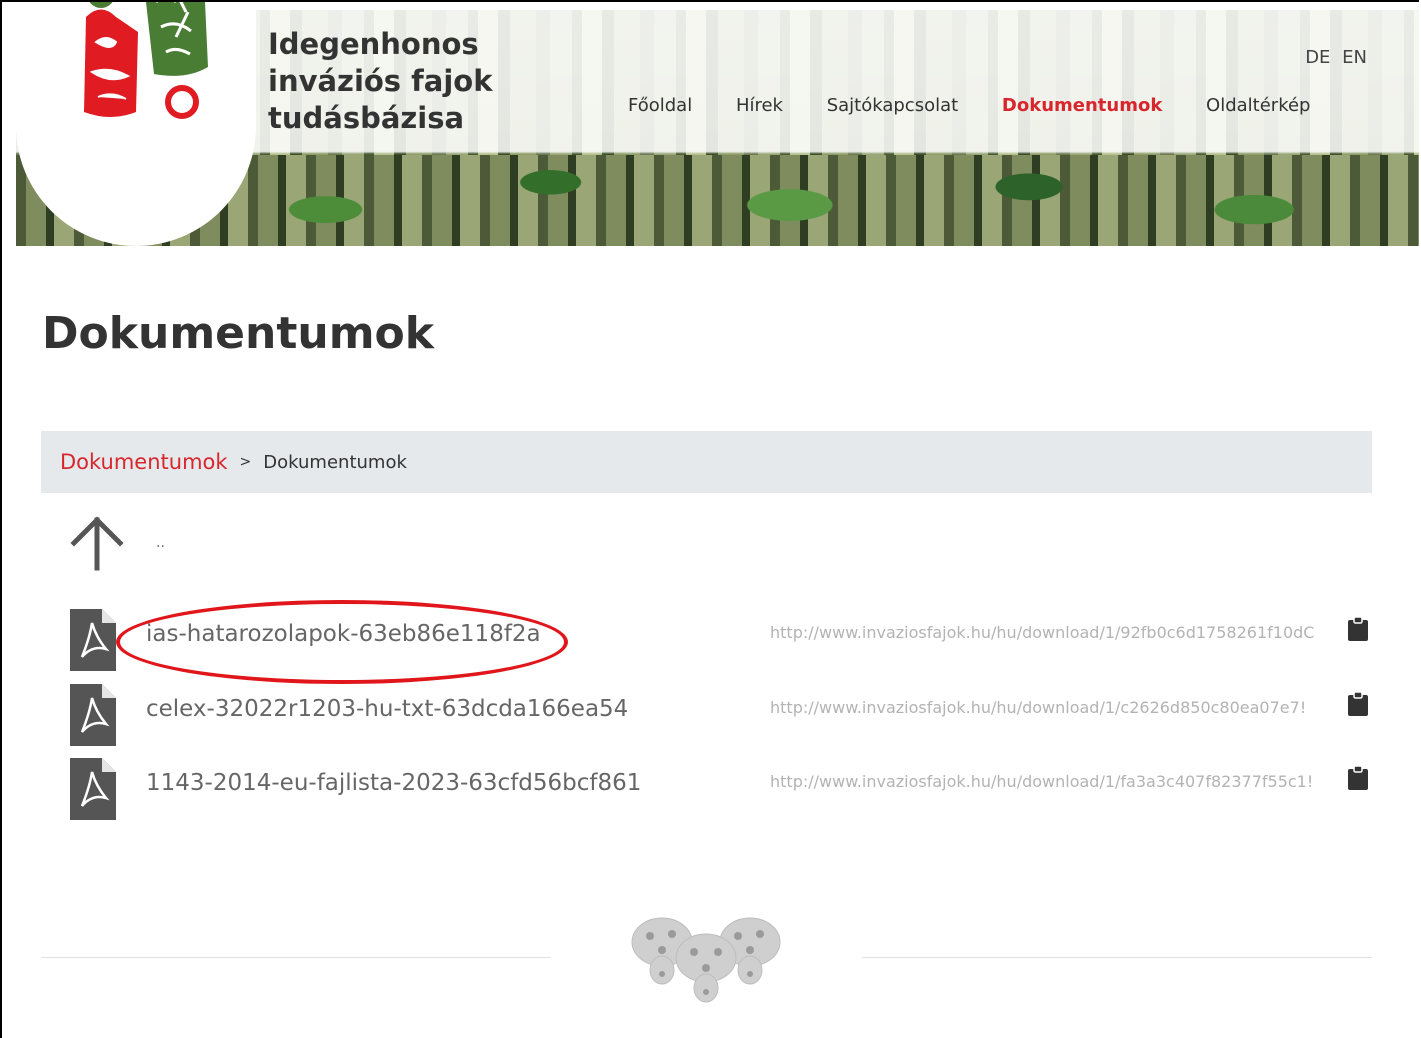  What do you see at coordinates (366, 118) in the screenshot?
I see `site-title-line: tudásbázisa` at bounding box center [366, 118].